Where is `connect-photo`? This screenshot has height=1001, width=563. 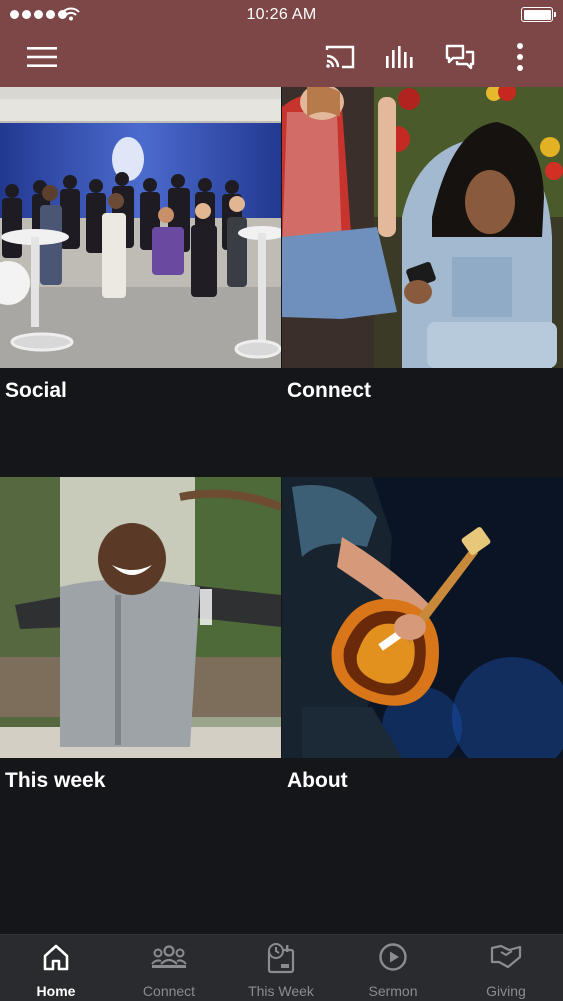 connect-photo is located at coordinates (422, 227).